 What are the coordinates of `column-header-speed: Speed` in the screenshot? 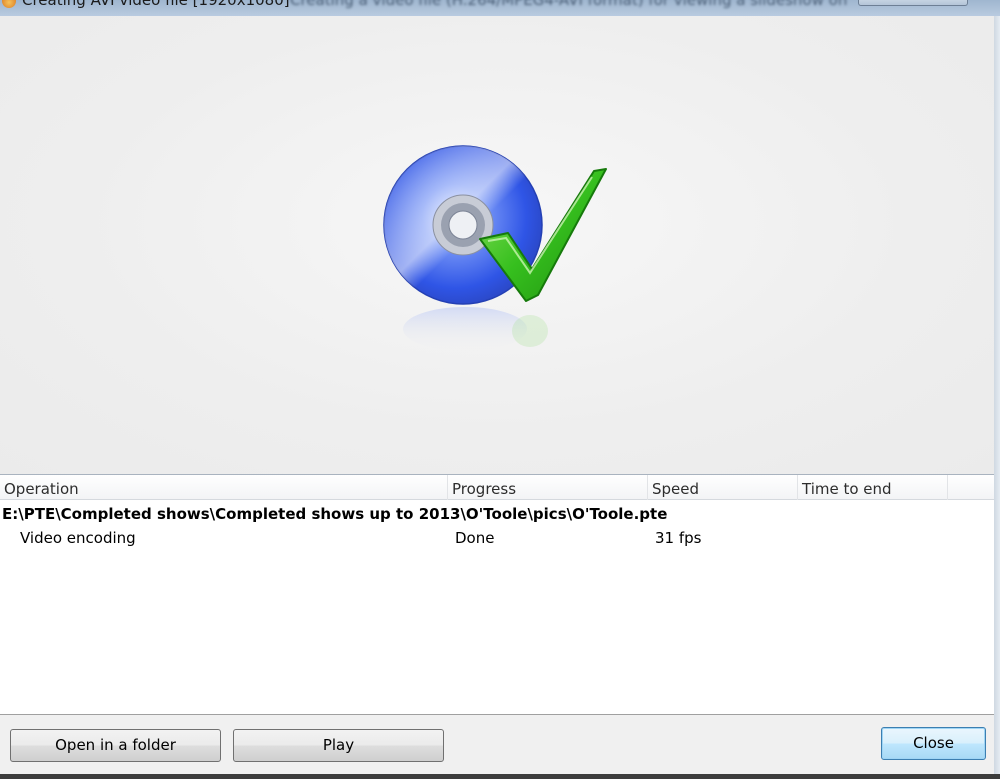 It's located at (723, 487).